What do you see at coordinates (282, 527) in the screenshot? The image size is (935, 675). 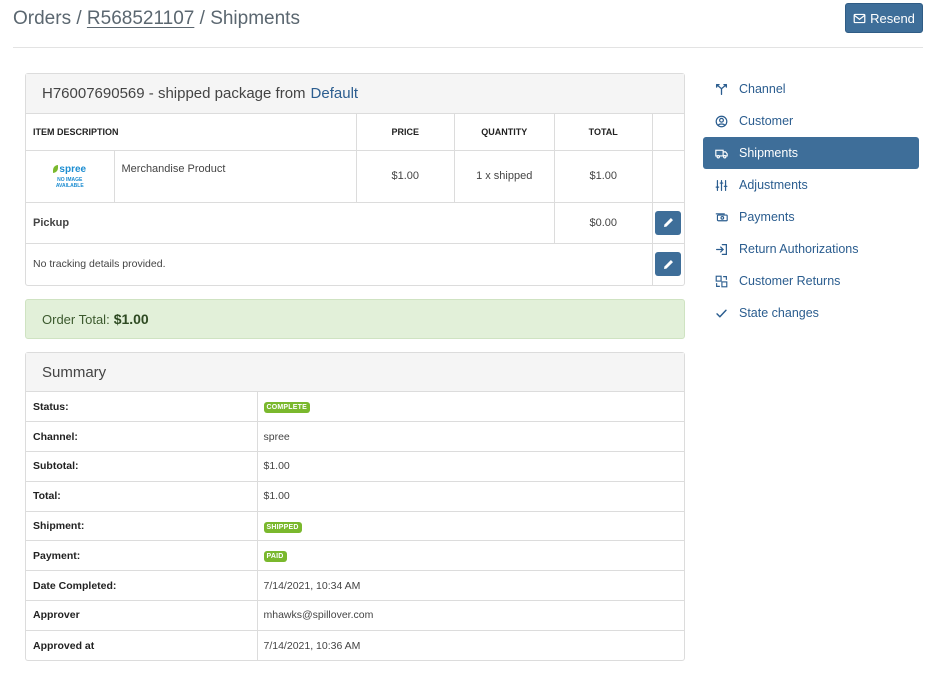 I see `shipment-state-badge: SHIPPED` at bounding box center [282, 527].